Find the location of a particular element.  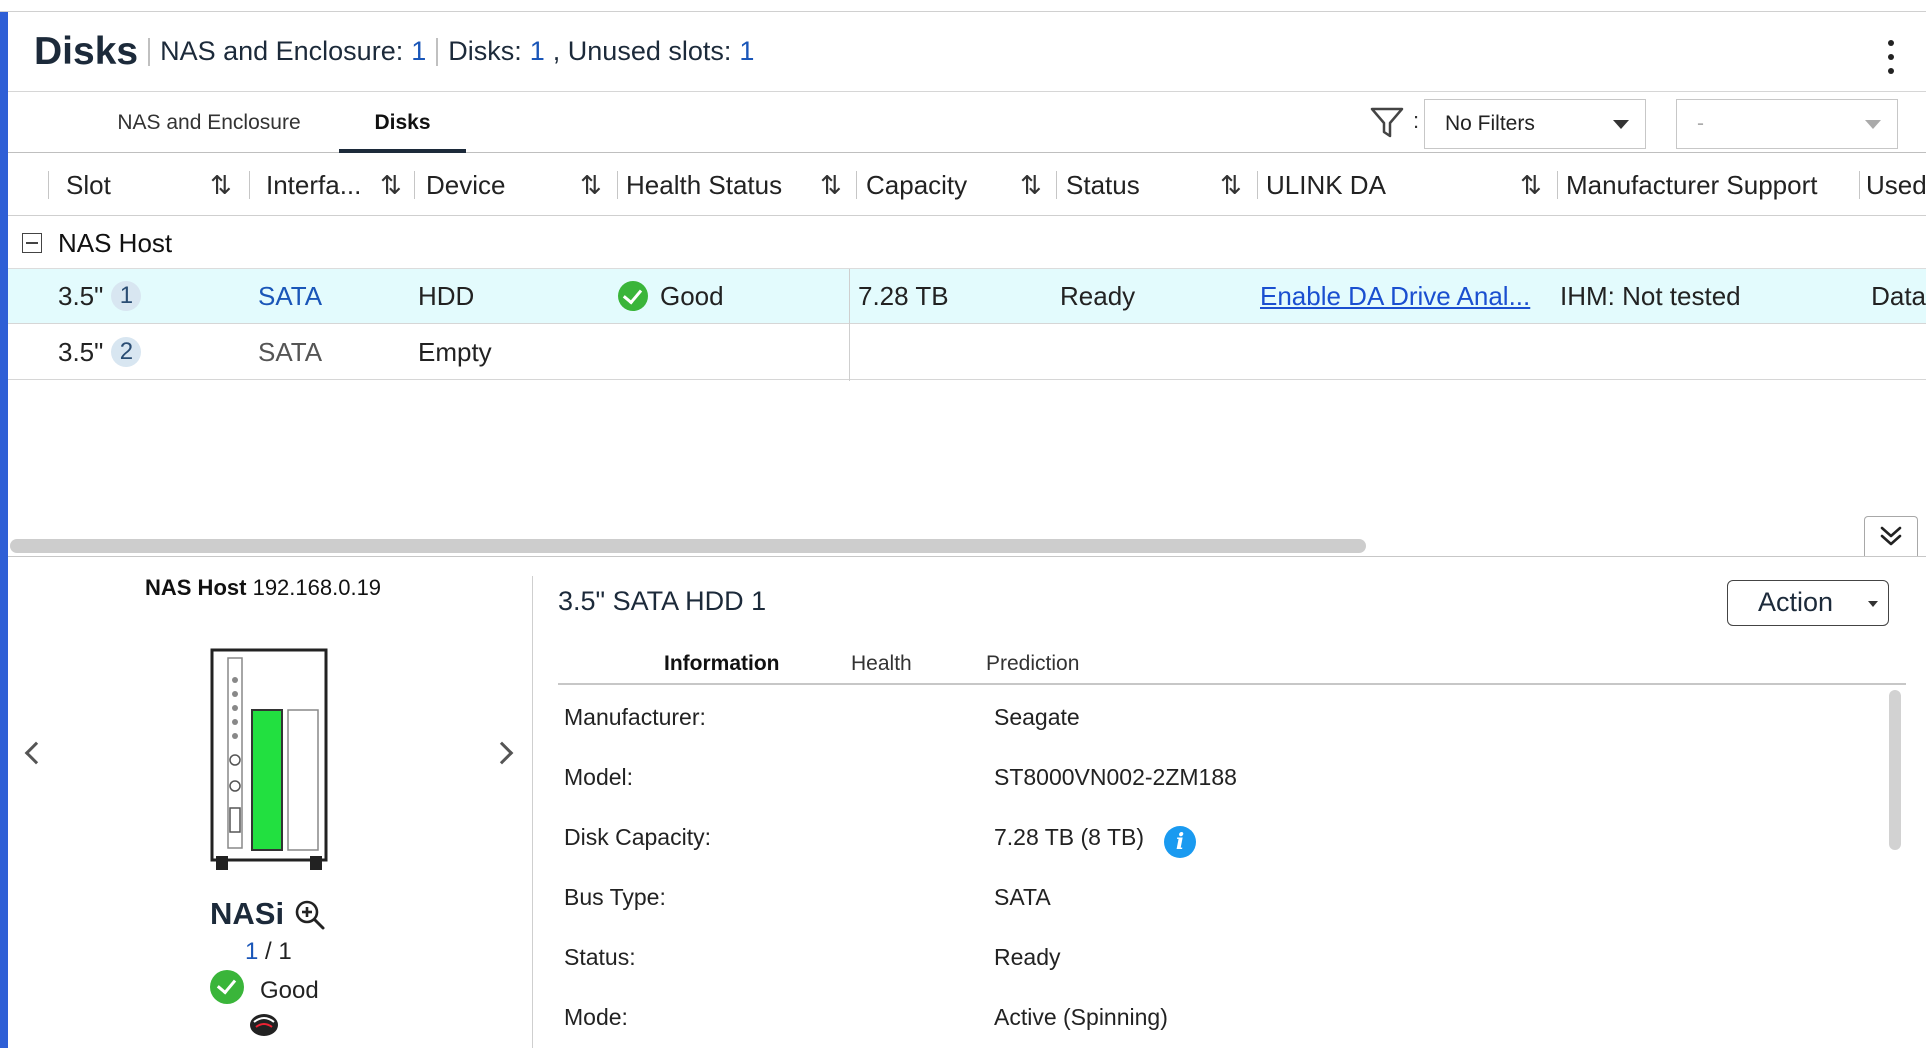

tab-health: Health is located at coordinates (881, 665).